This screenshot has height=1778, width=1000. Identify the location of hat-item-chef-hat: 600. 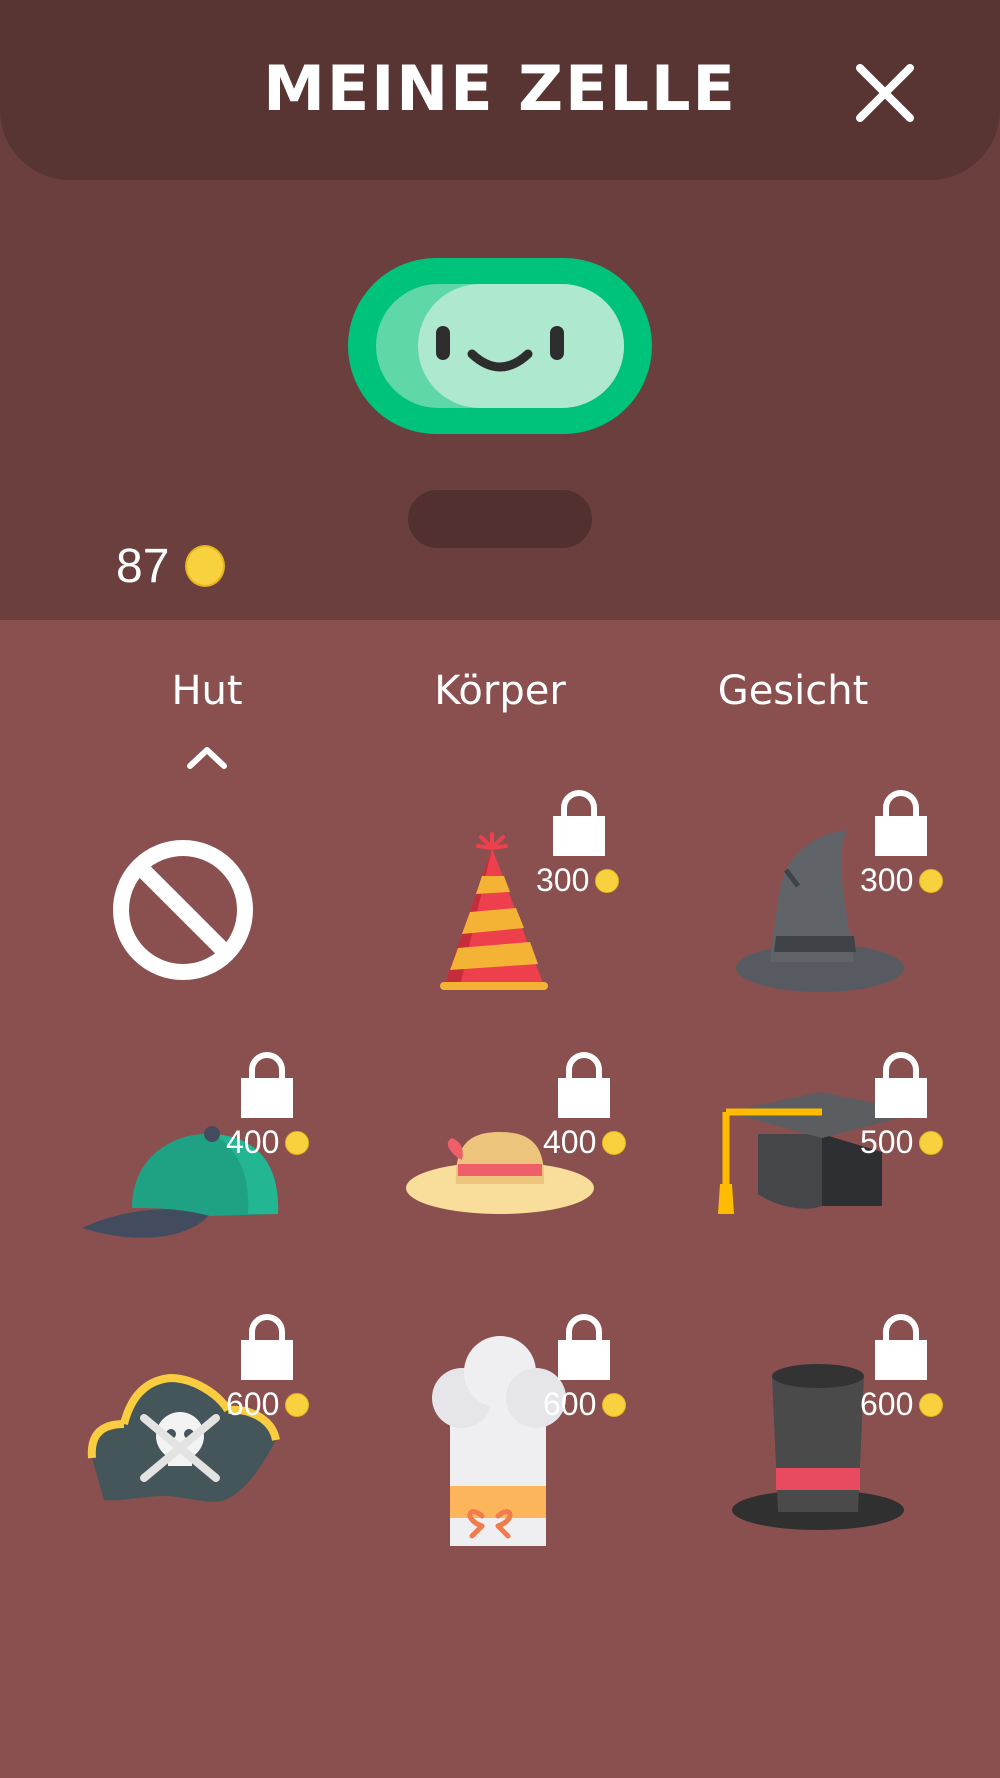
(499, 1431).